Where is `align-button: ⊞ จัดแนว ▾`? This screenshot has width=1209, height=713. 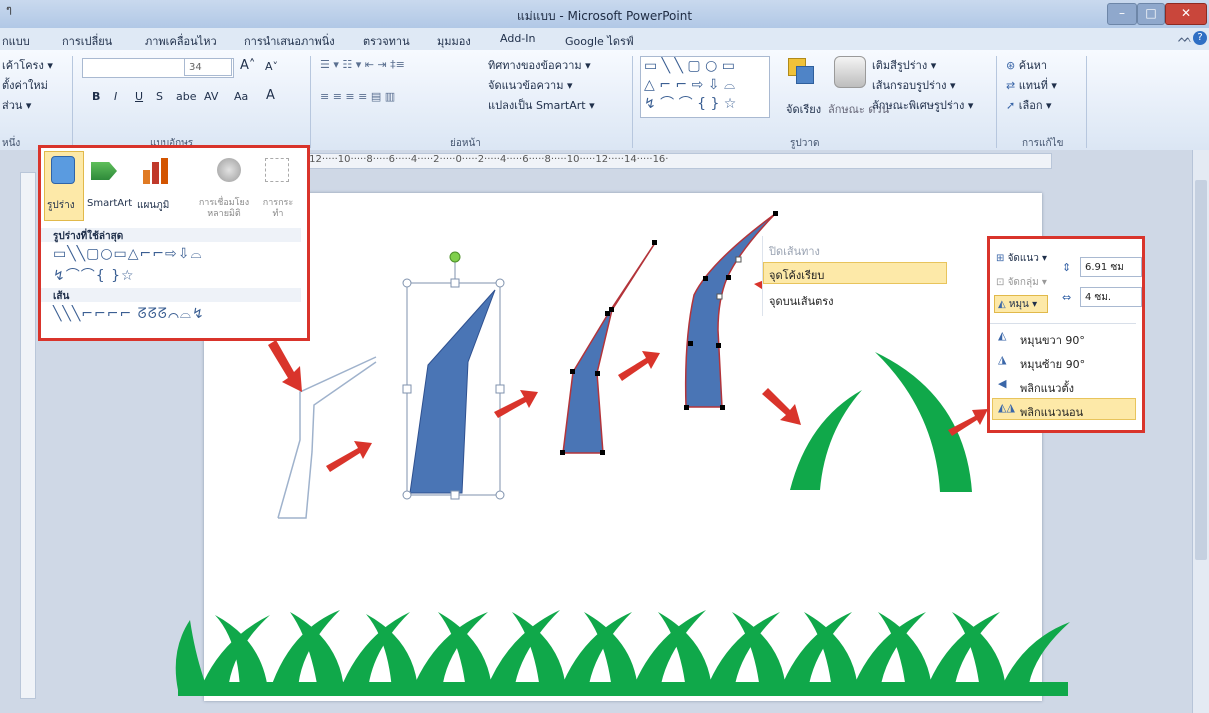 align-button: ⊞ จัดแนว ▾ is located at coordinates (1021, 258).